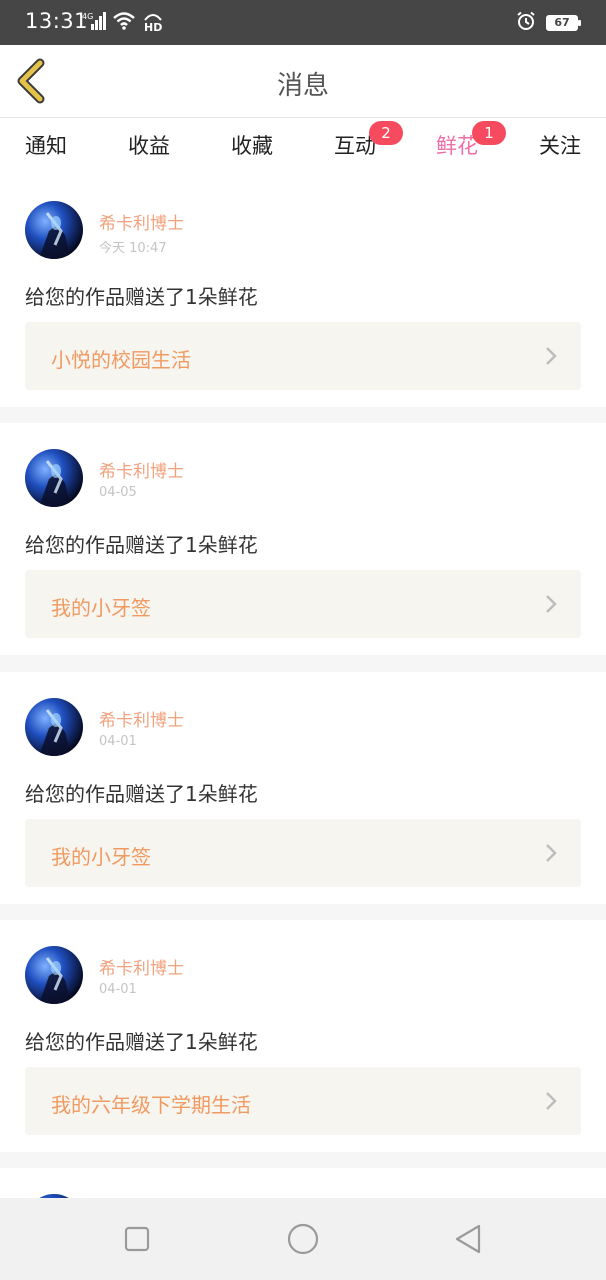 Image resolution: width=606 pixels, height=1280 pixels. I want to click on nav-bar: 消息, so click(303, 81).